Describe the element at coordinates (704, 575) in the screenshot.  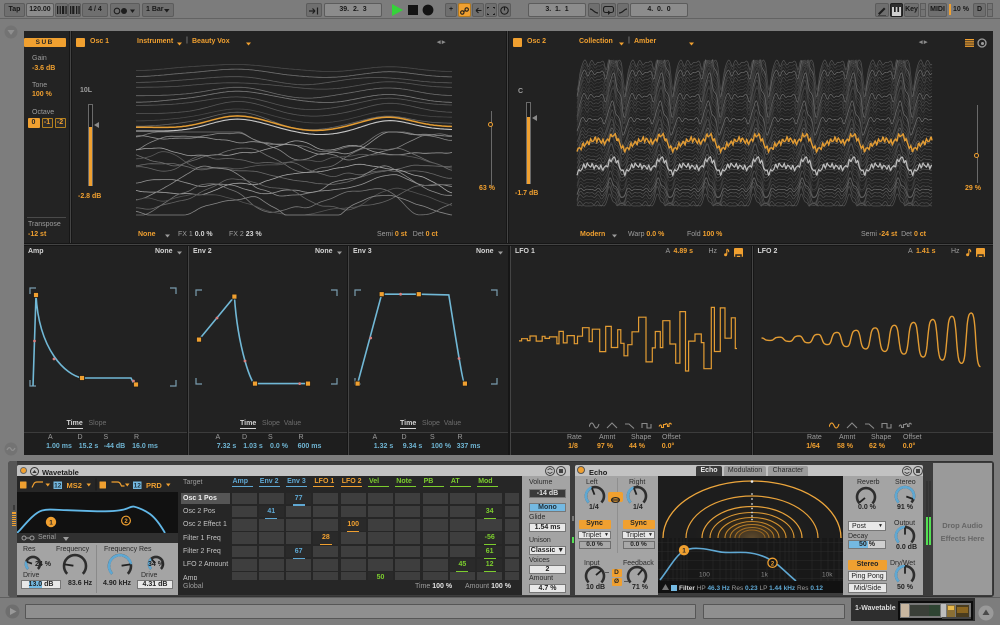
I see `svg-text: 100` at that location.